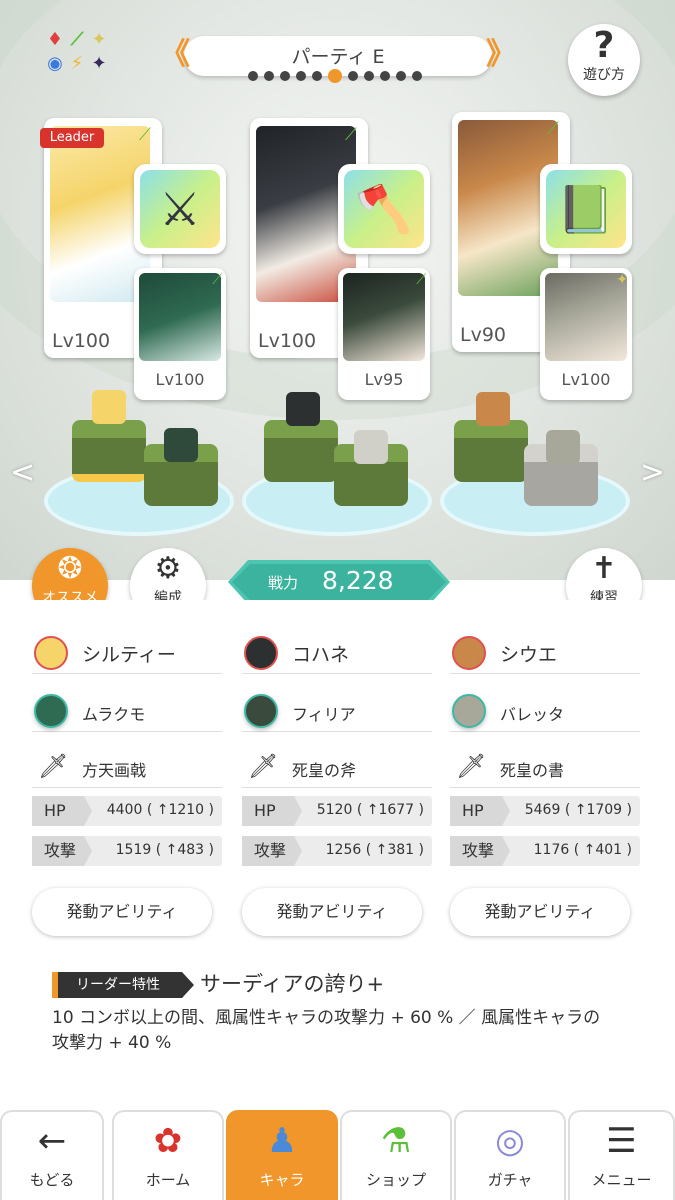 This screenshot has width=675, height=1200. I want to click on main-member-row: シルティー, so click(127, 654).